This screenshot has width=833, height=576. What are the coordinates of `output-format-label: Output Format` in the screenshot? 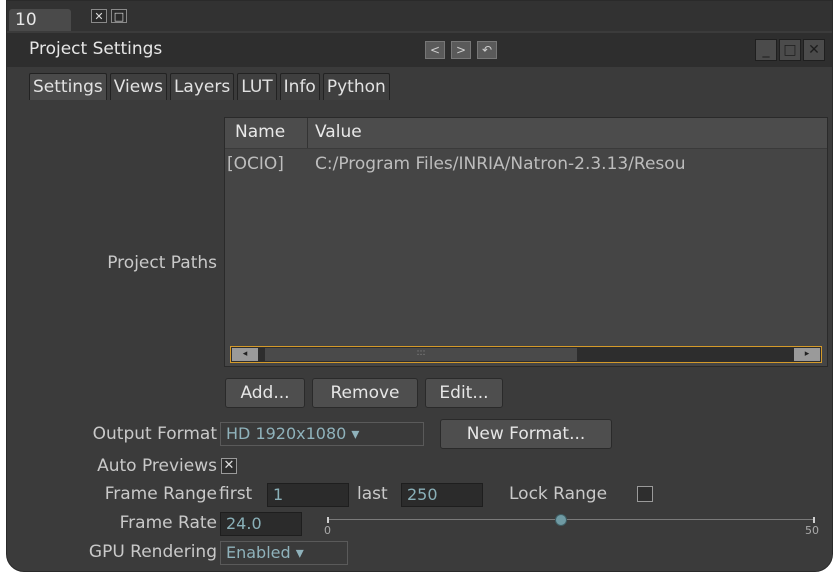 It's located at (154, 434).